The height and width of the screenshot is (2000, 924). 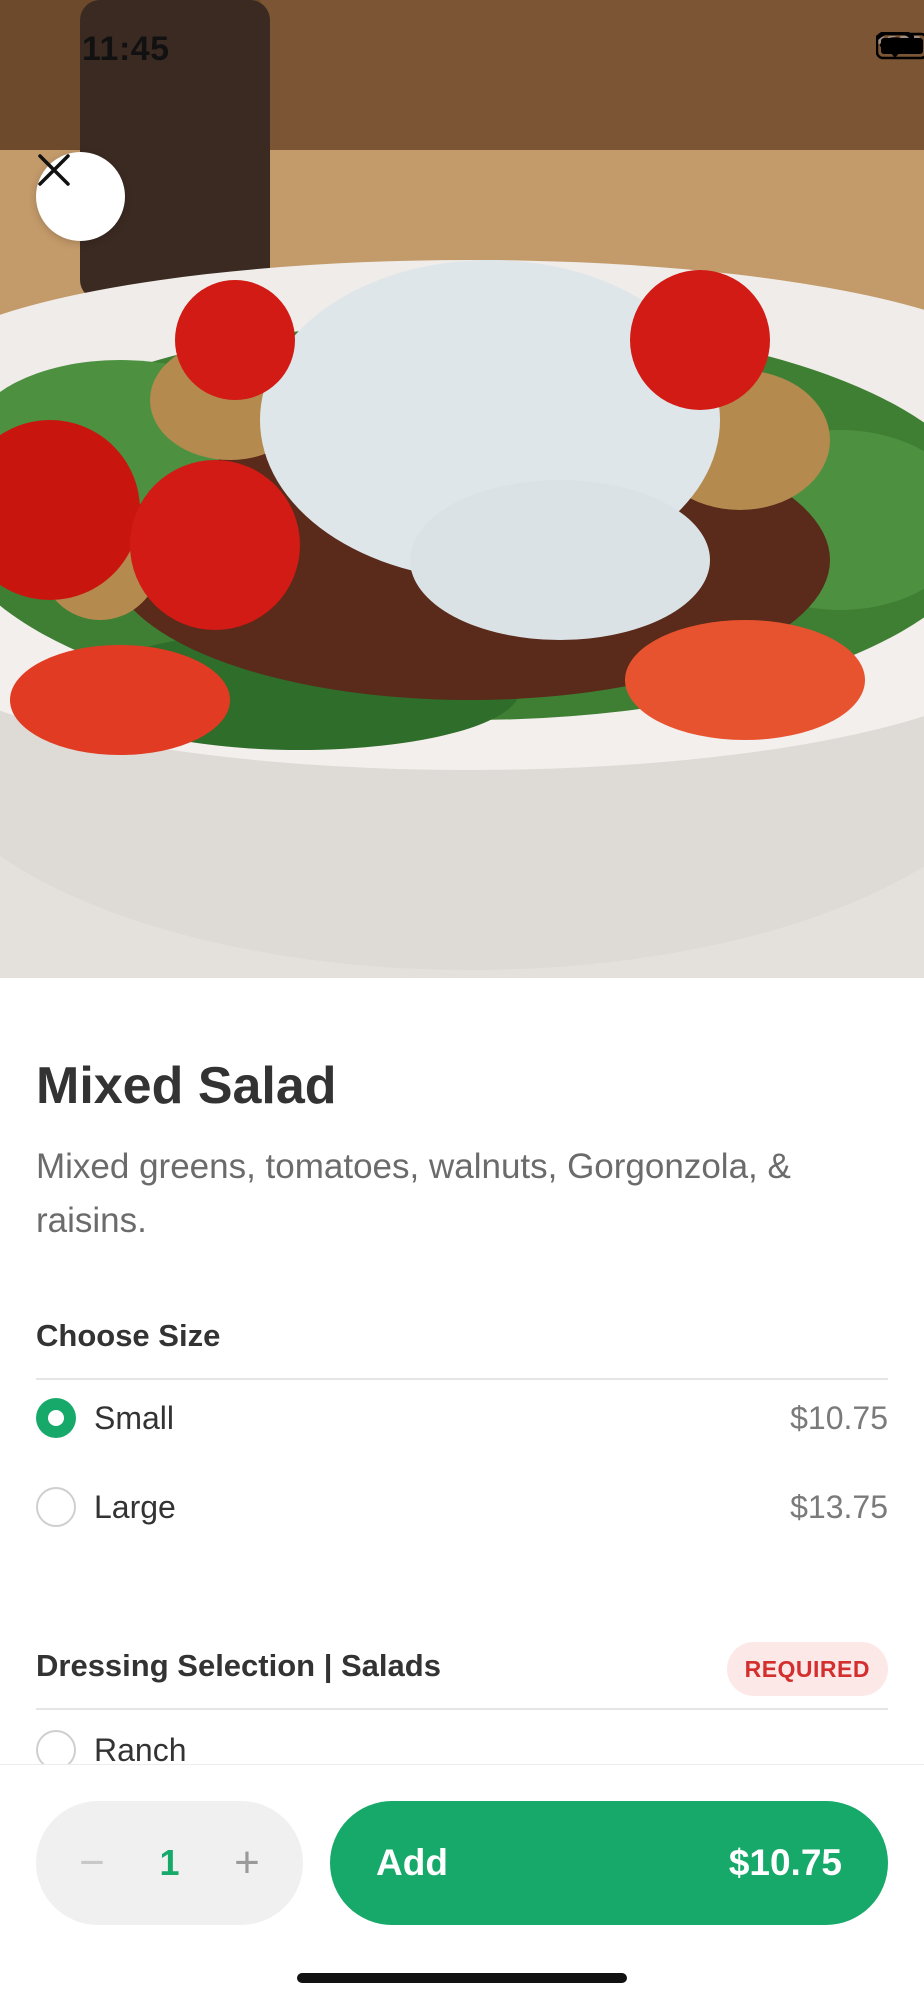 I want to click on add-button-label: Add, so click(x=412, y=1862).